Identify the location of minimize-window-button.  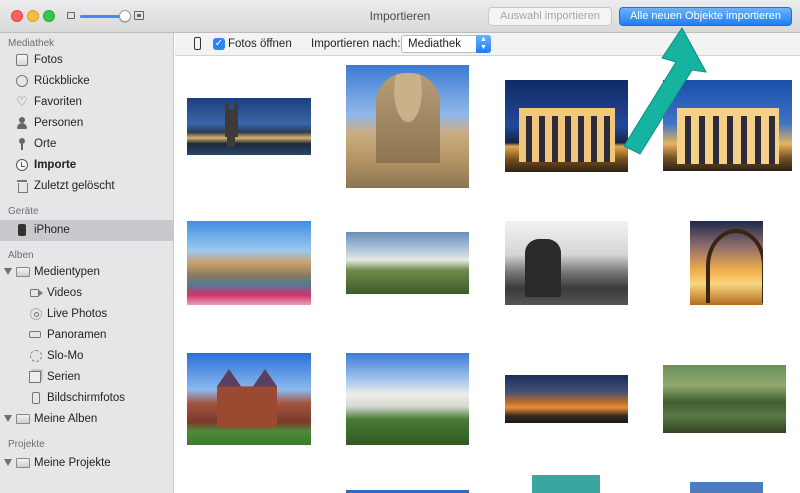
(33, 16).